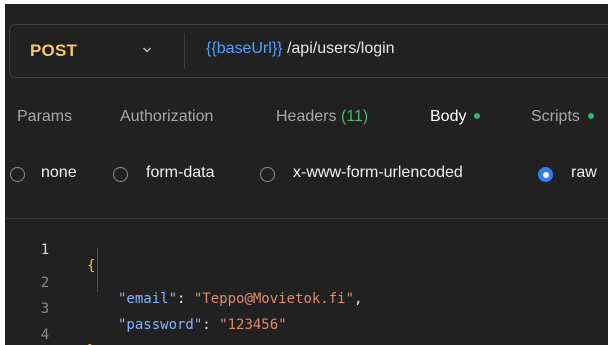  I want to click on radio-label: none, so click(59, 173).